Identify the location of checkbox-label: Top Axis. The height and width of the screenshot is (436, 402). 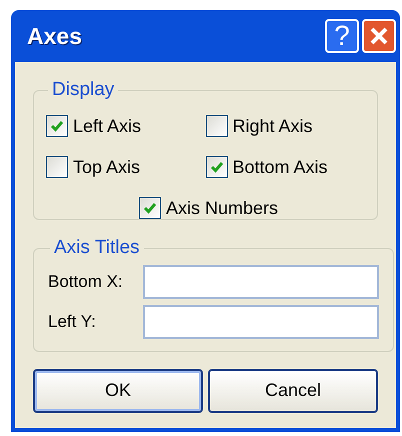
(106, 167).